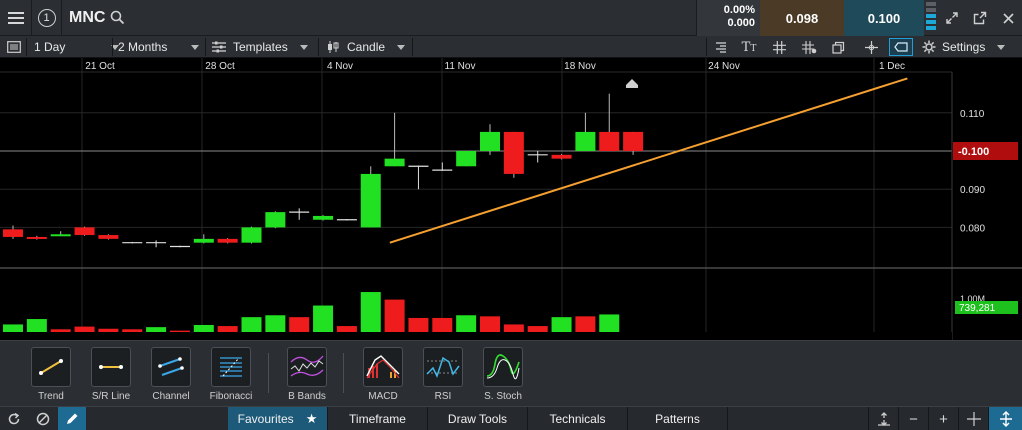 This screenshot has width=1022, height=430. What do you see at coordinates (839, 47) in the screenshot?
I see `layers-icon` at bounding box center [839, 47].